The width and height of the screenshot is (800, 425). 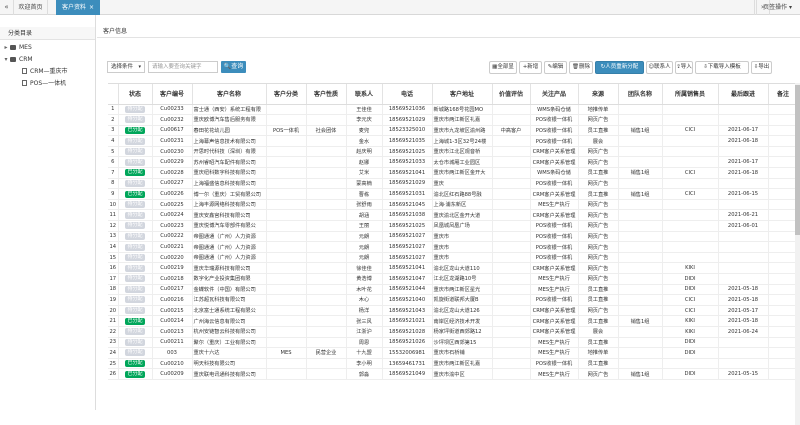 I want to click on page-ops-dropdown: 页签操作 ▾, so click(x=773, y=7).